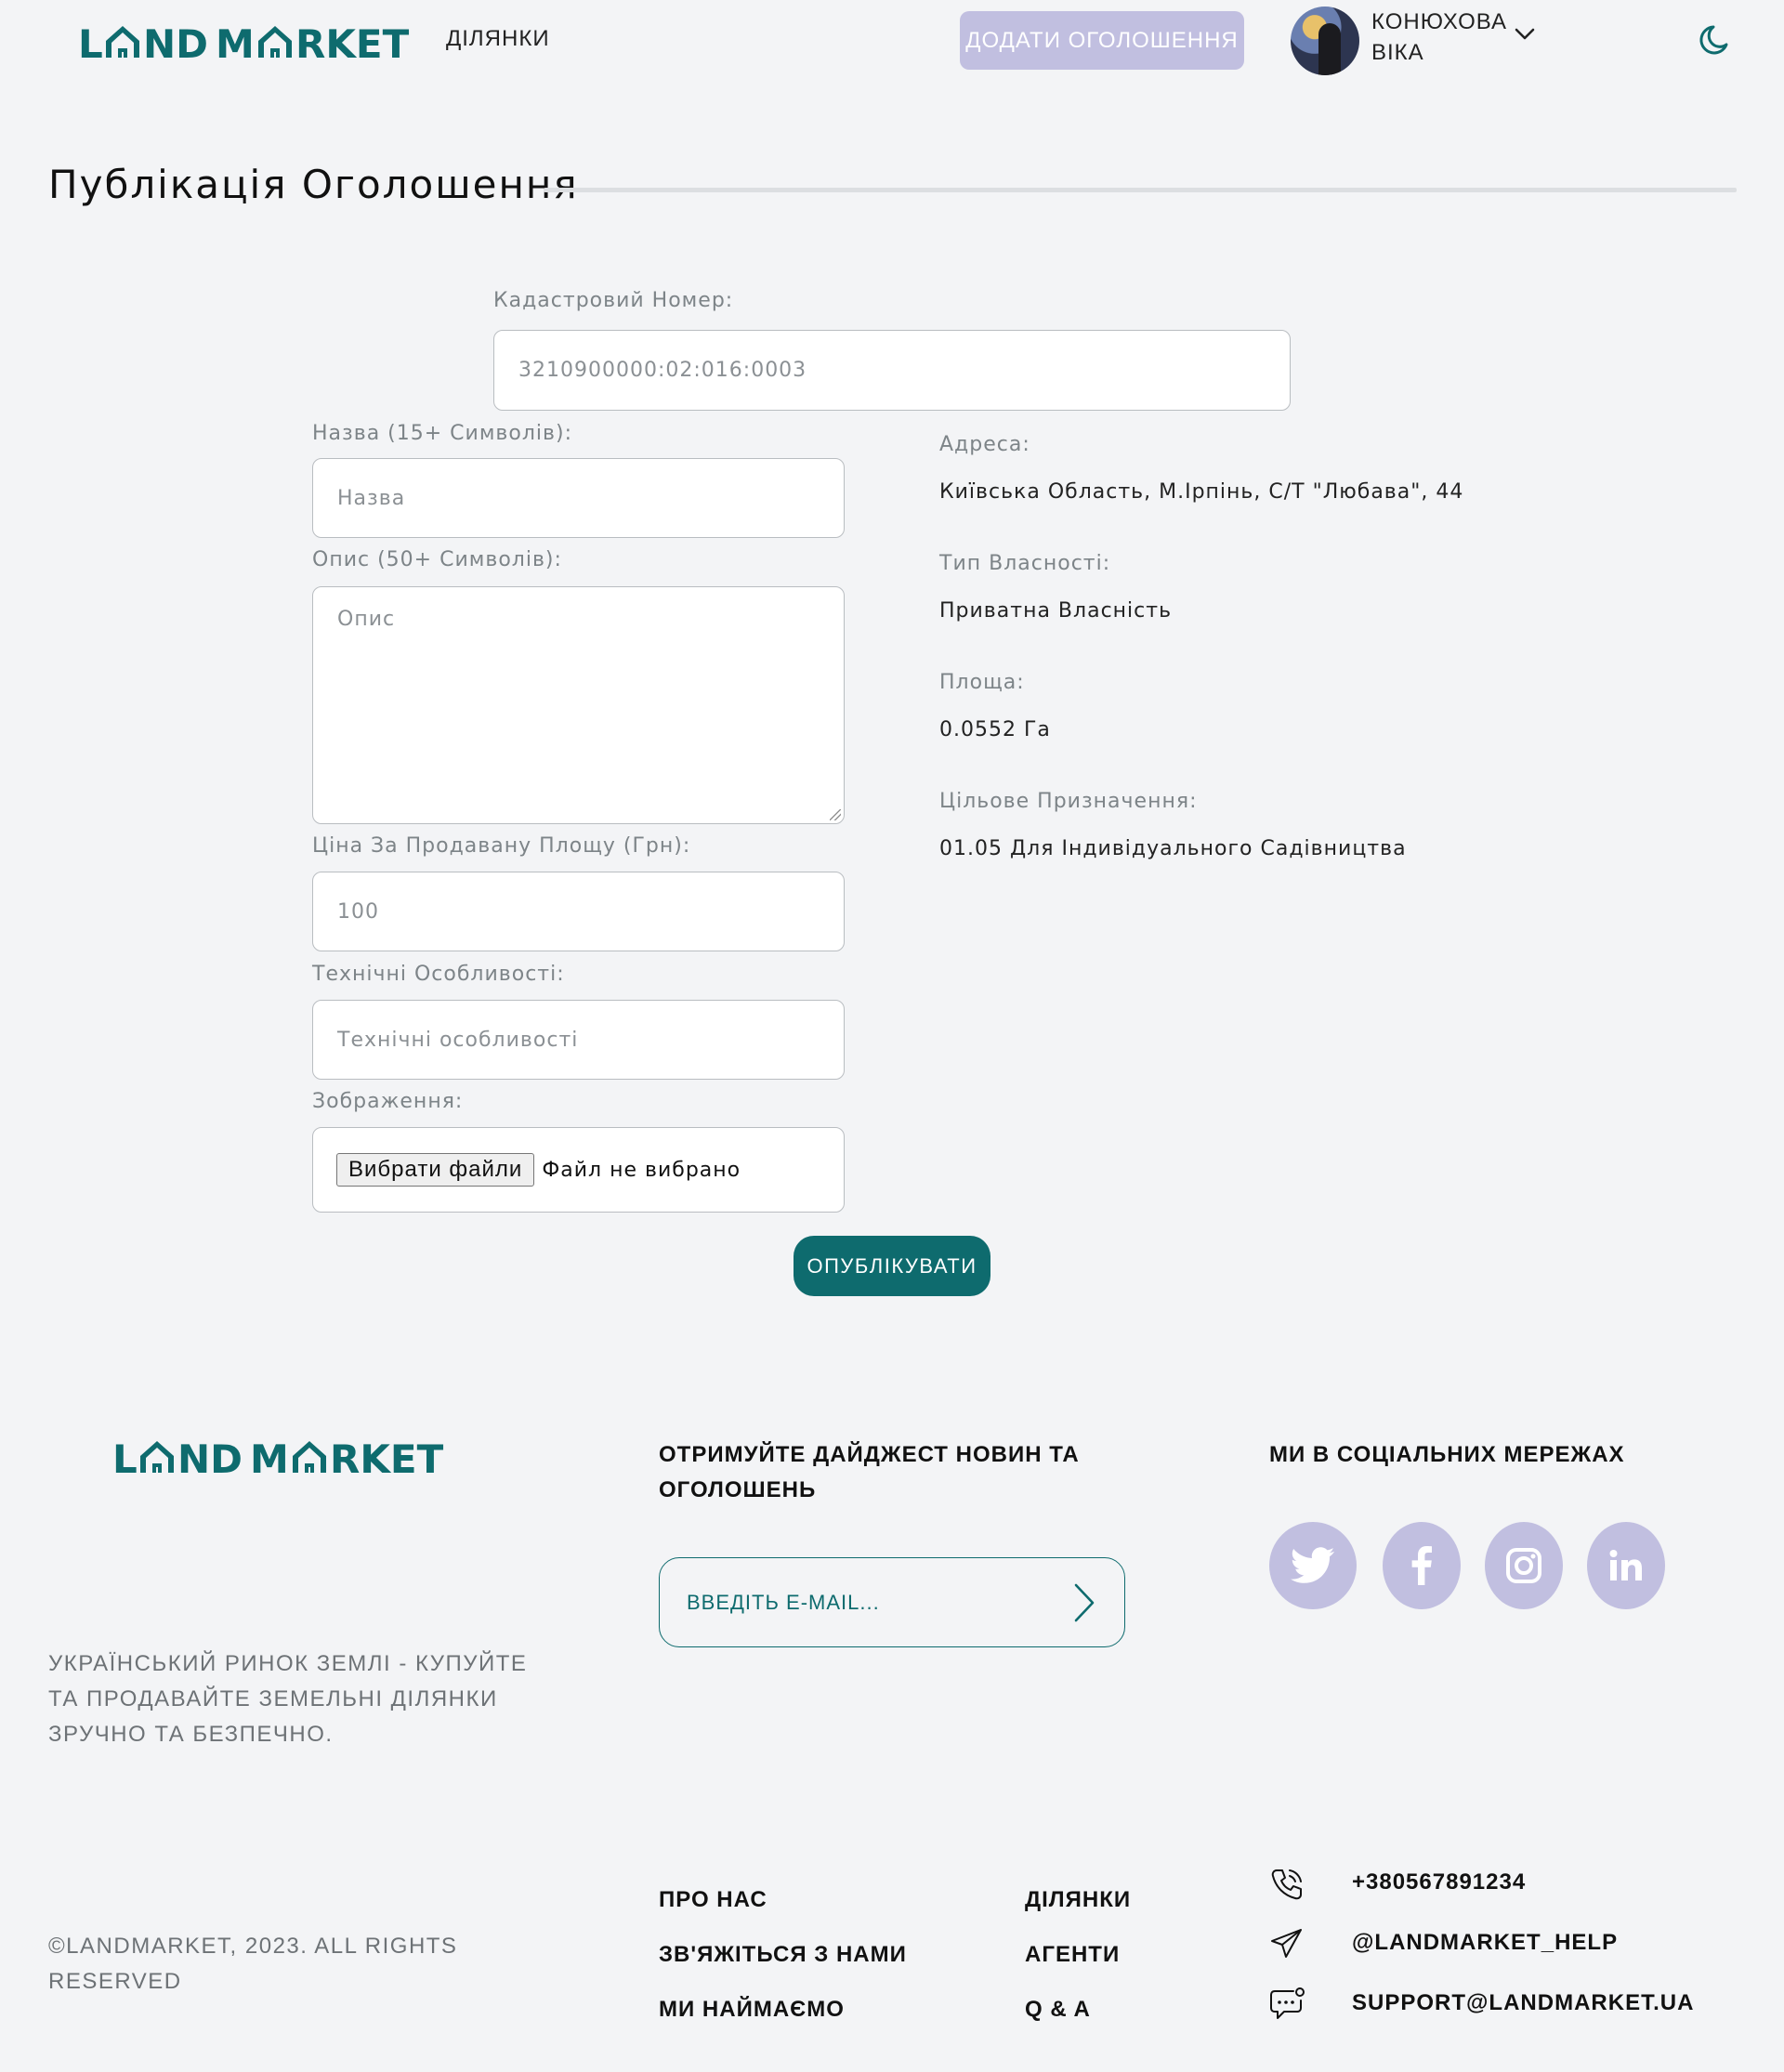  I want to click on phone-icon, so click(1286, 1884).